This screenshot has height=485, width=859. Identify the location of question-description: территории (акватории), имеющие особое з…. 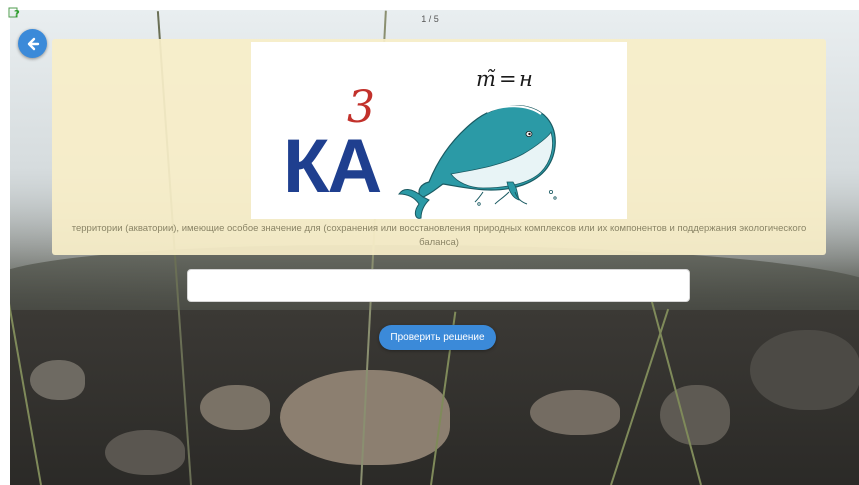
(439, 235).